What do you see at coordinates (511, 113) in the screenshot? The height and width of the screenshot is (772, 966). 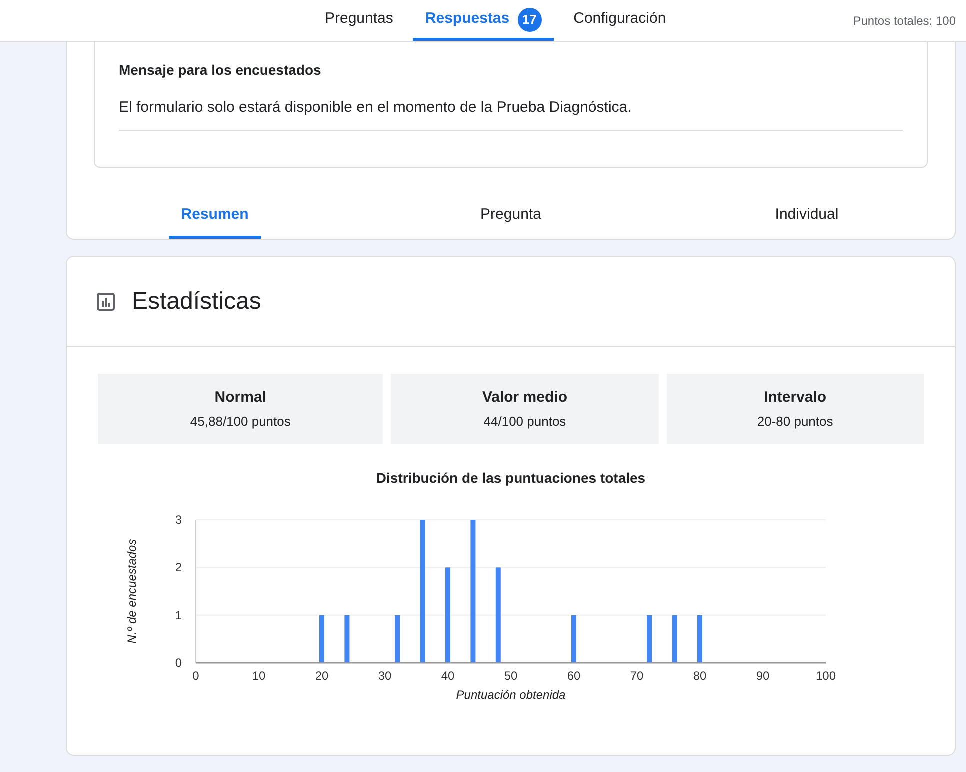 I see `message-text: El formulario solo estará disponible en el momento de la Prueba Diagnóstica.` at bounding box center [511, 113].